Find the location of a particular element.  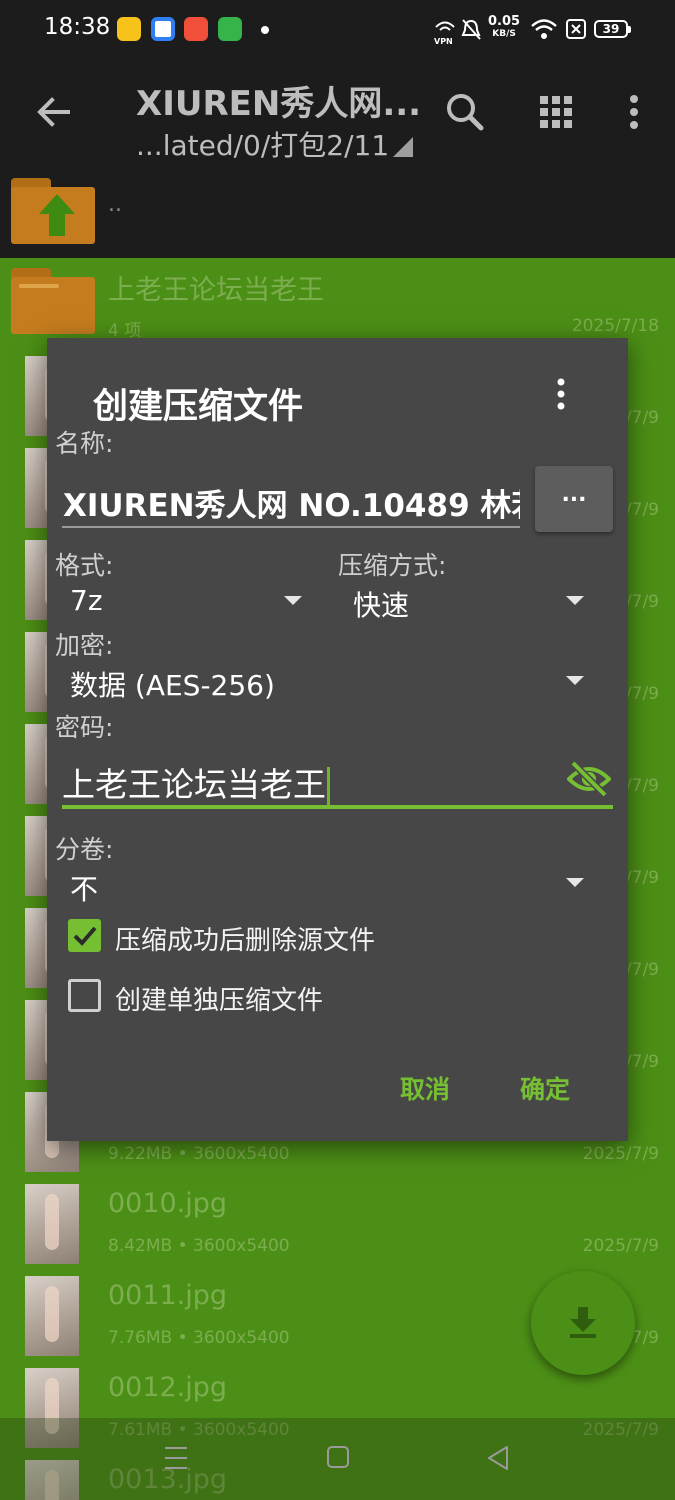

wifi-icon is located at coordinates (544, 30).